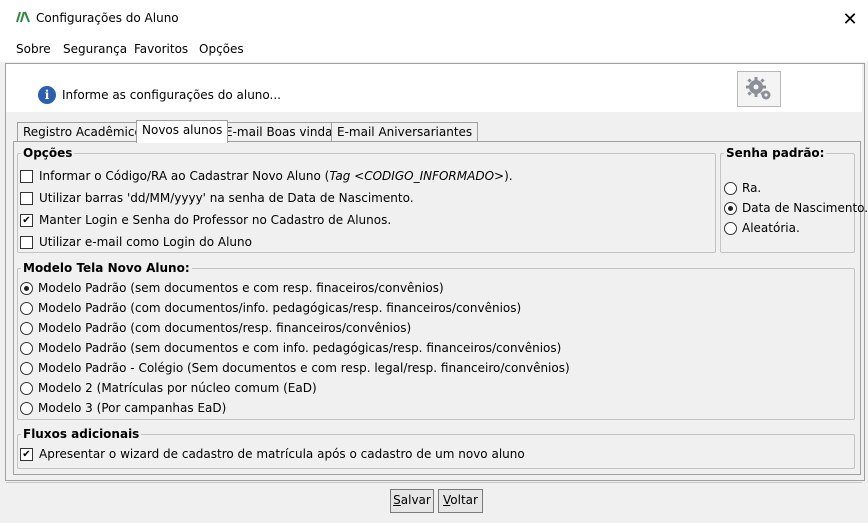 The width and height of the screenshot is (868, 523). What do you see at coordinates (508, 176) in the screenshot?
I see `opcao-label-post: ).` at bounding box center [508, 176].